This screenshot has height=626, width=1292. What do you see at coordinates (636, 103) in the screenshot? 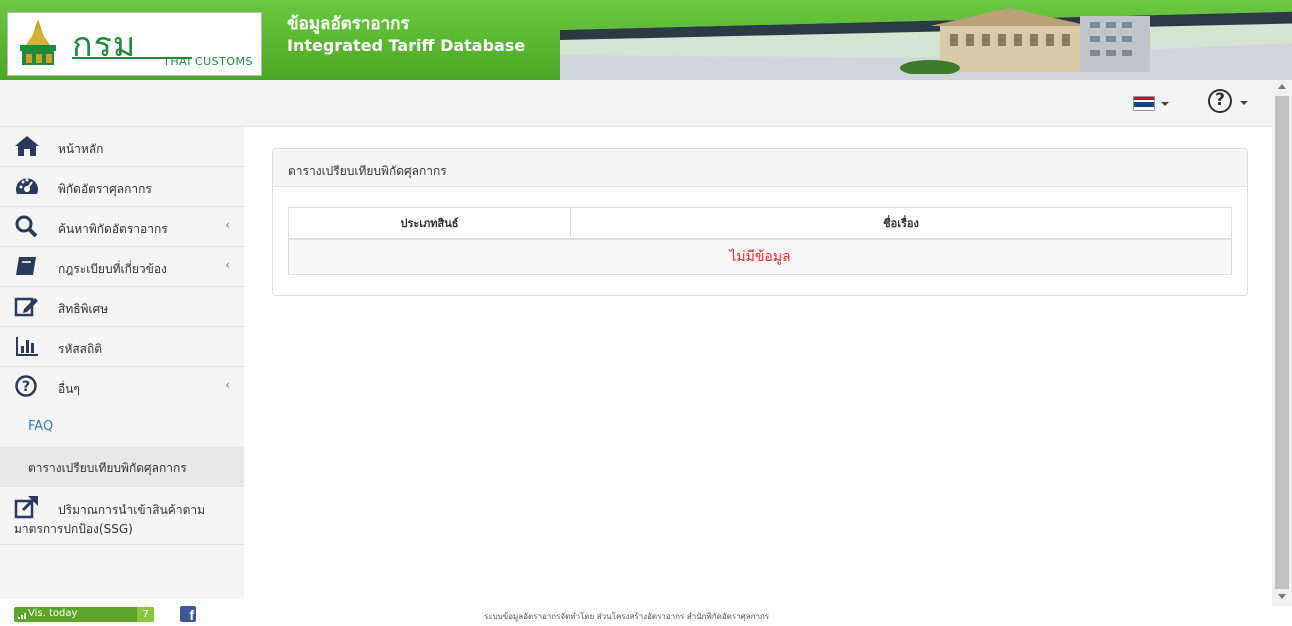
I see `top-toolbar: ?` at bounding box center [636, 103].